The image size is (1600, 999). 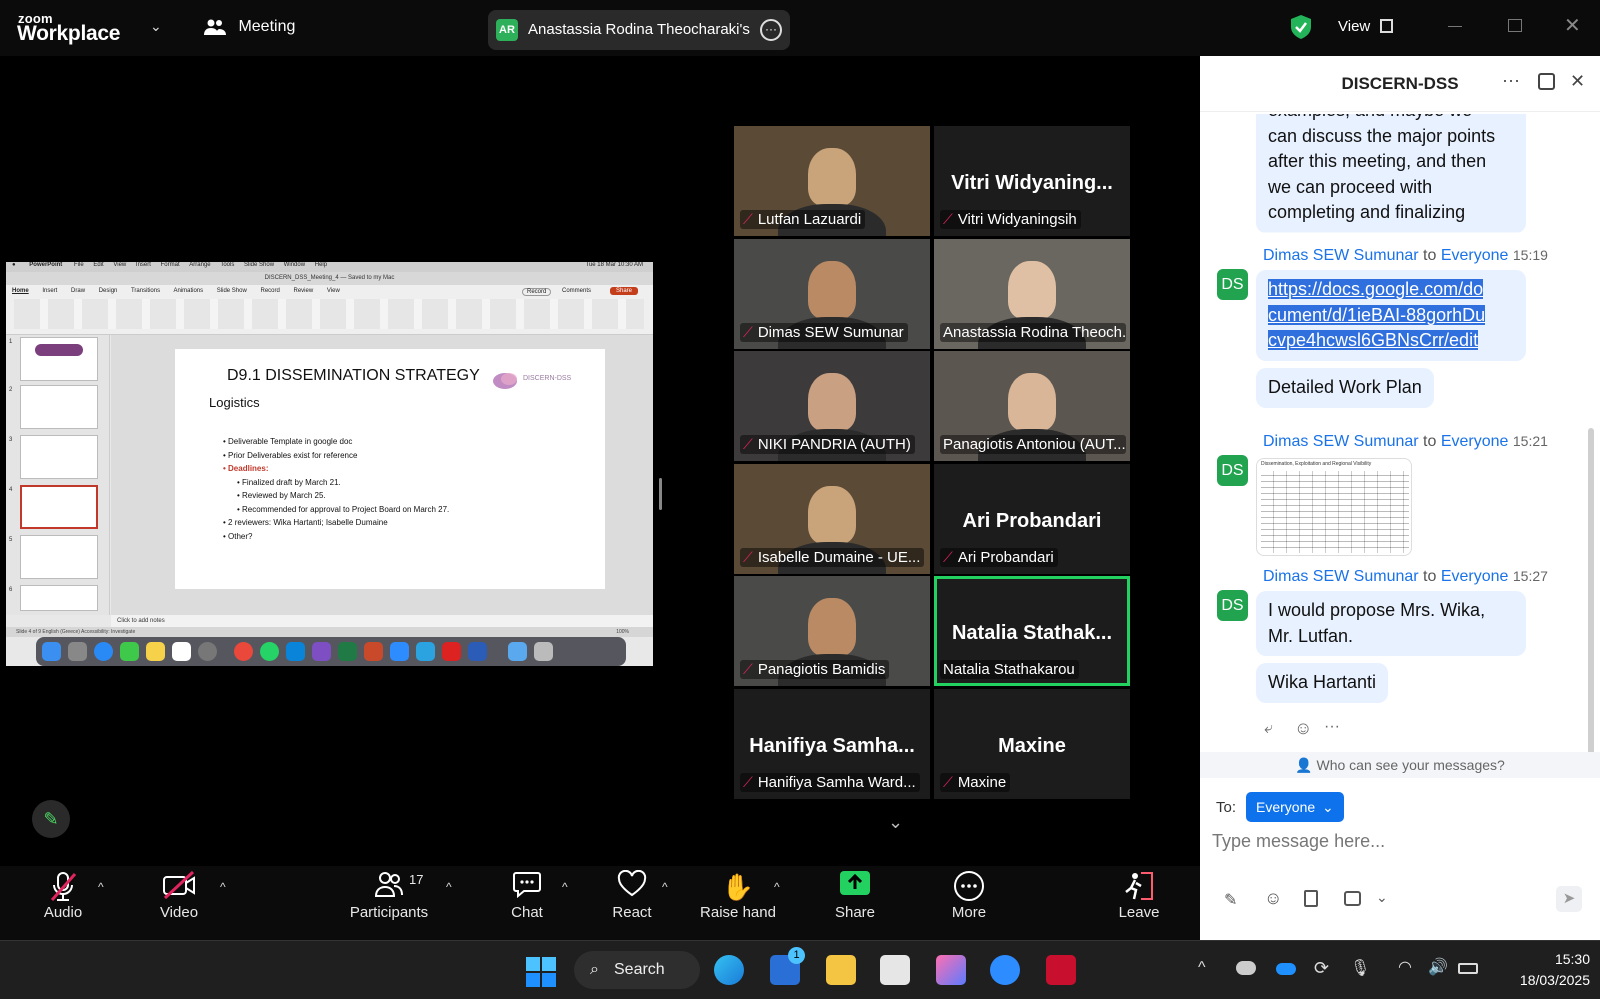 I want to click on split-view-handle, so click(x=660, y=494).